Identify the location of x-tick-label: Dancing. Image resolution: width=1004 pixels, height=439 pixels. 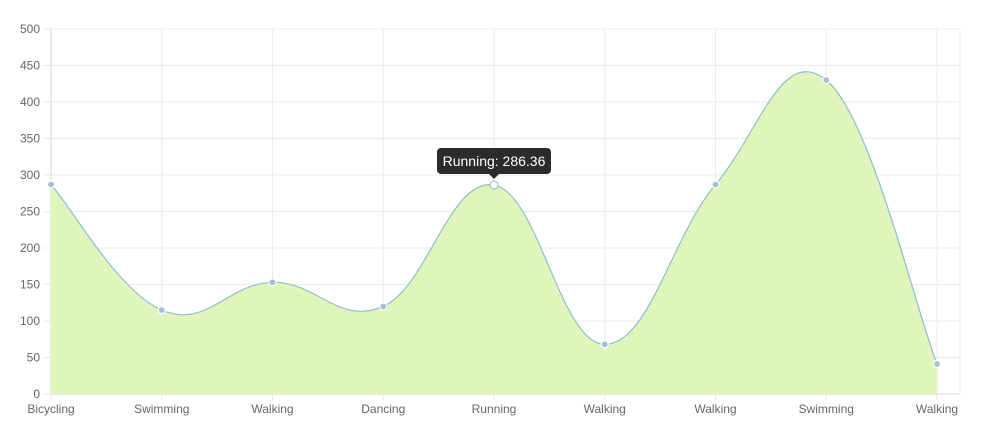
(383, 409).